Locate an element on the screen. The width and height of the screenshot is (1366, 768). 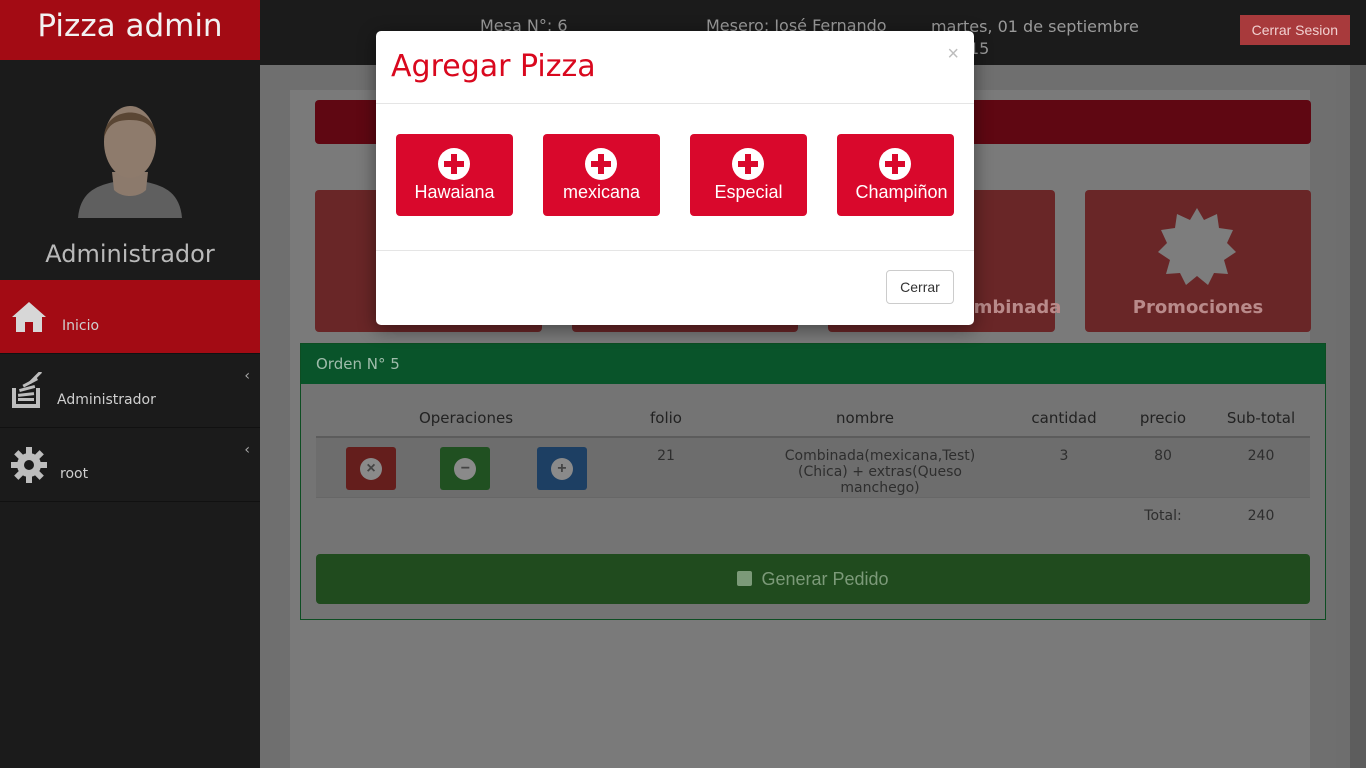
category-tile-promociones: Promociones is located at coordinates (1198, 261).